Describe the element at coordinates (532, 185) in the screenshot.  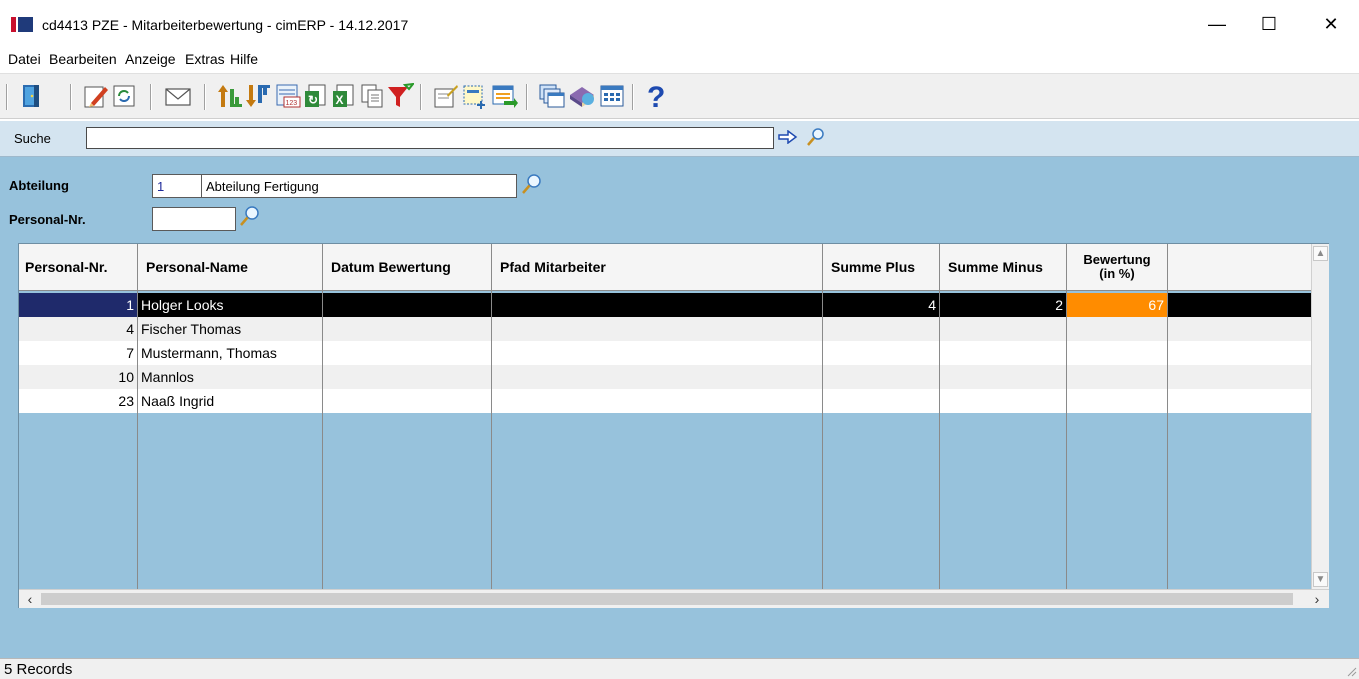
I see `abteilung-search-icon` at that location.